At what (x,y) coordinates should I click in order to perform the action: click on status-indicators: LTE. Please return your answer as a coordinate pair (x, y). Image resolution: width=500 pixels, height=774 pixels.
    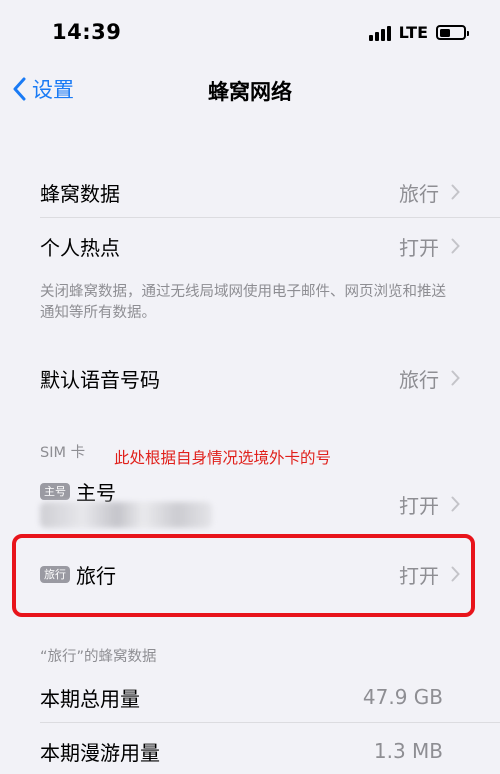
    Looking at the image, I should click on (418, 32).